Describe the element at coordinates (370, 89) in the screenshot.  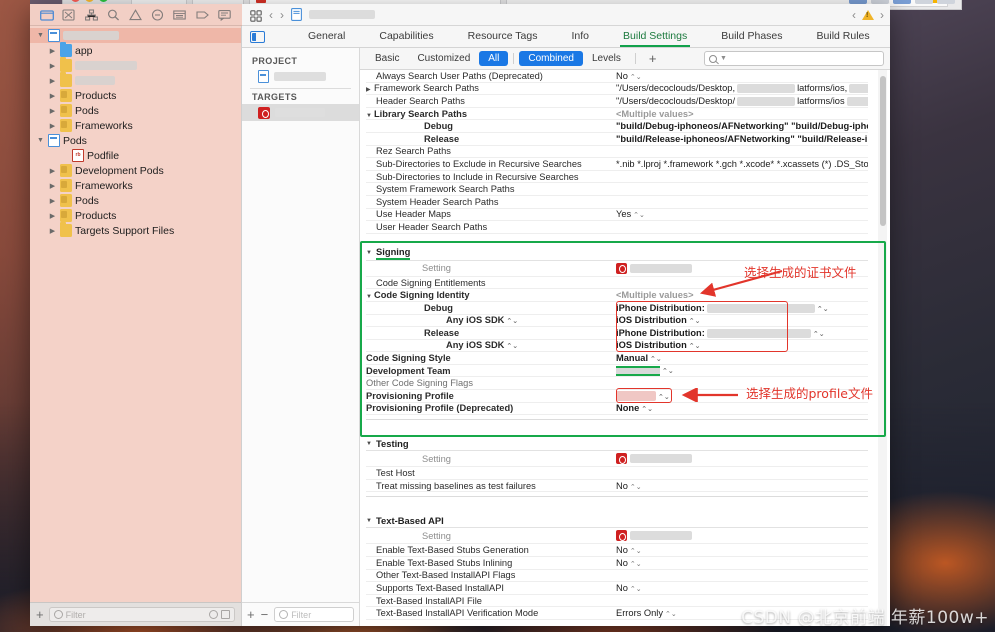
I see `disclosure-right-icon` at that location.